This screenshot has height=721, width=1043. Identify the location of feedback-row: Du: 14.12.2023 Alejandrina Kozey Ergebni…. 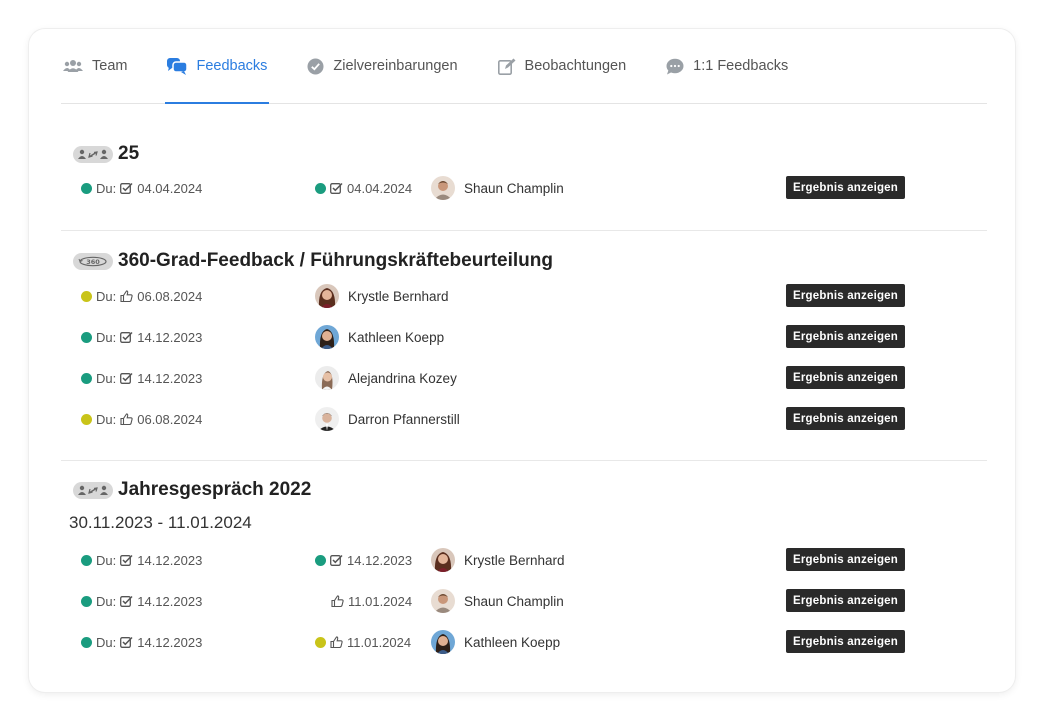
(524, 378).